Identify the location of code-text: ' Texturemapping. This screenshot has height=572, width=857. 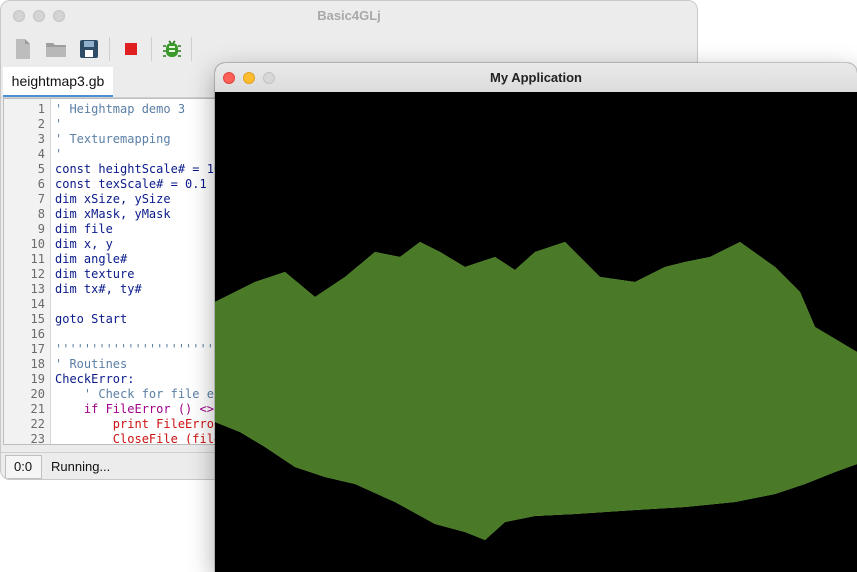
(113, 139).